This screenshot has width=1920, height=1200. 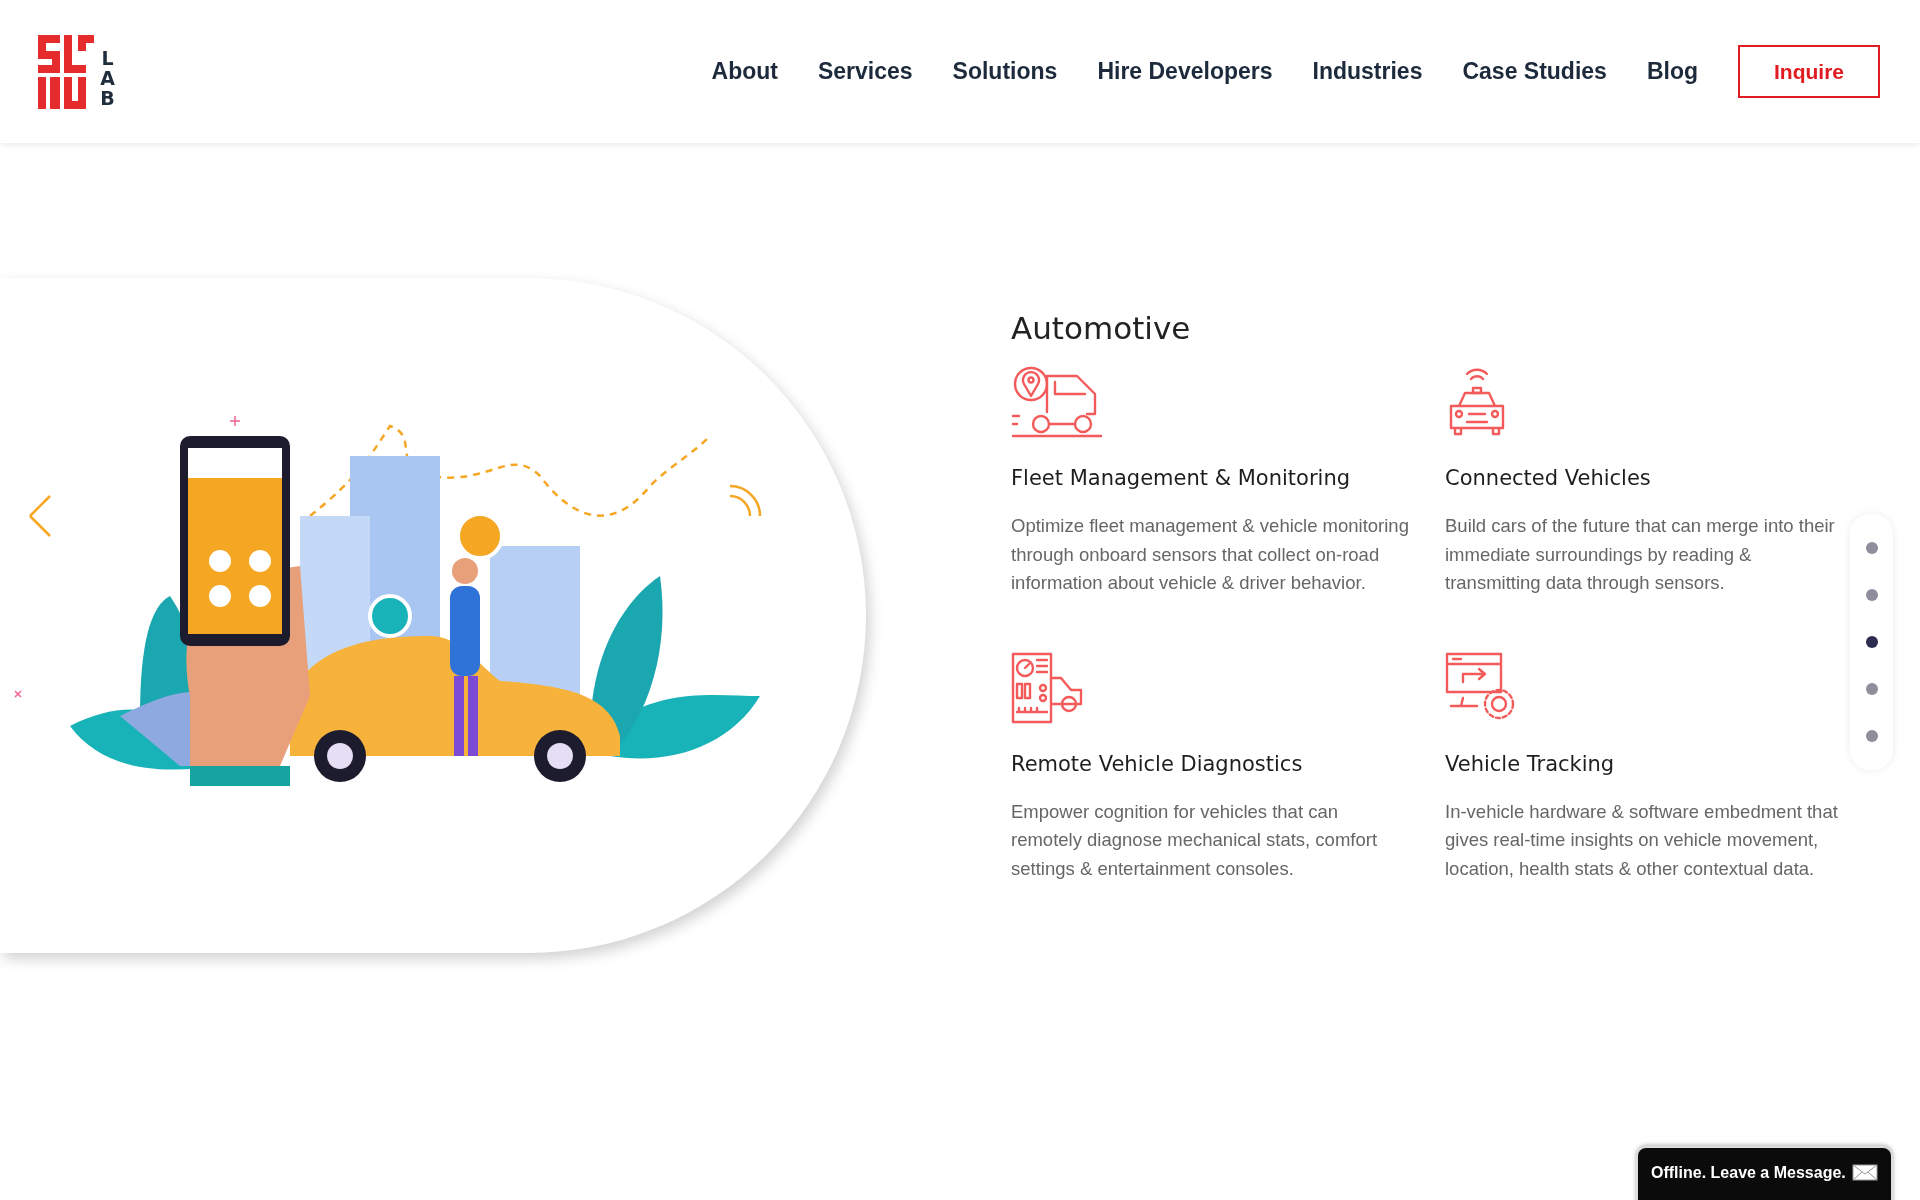 What do you see at coordinates (1048, 687) in the screenshot?
I see `vehicle-diagnostics-icon` at bounding box center [1048, 687].